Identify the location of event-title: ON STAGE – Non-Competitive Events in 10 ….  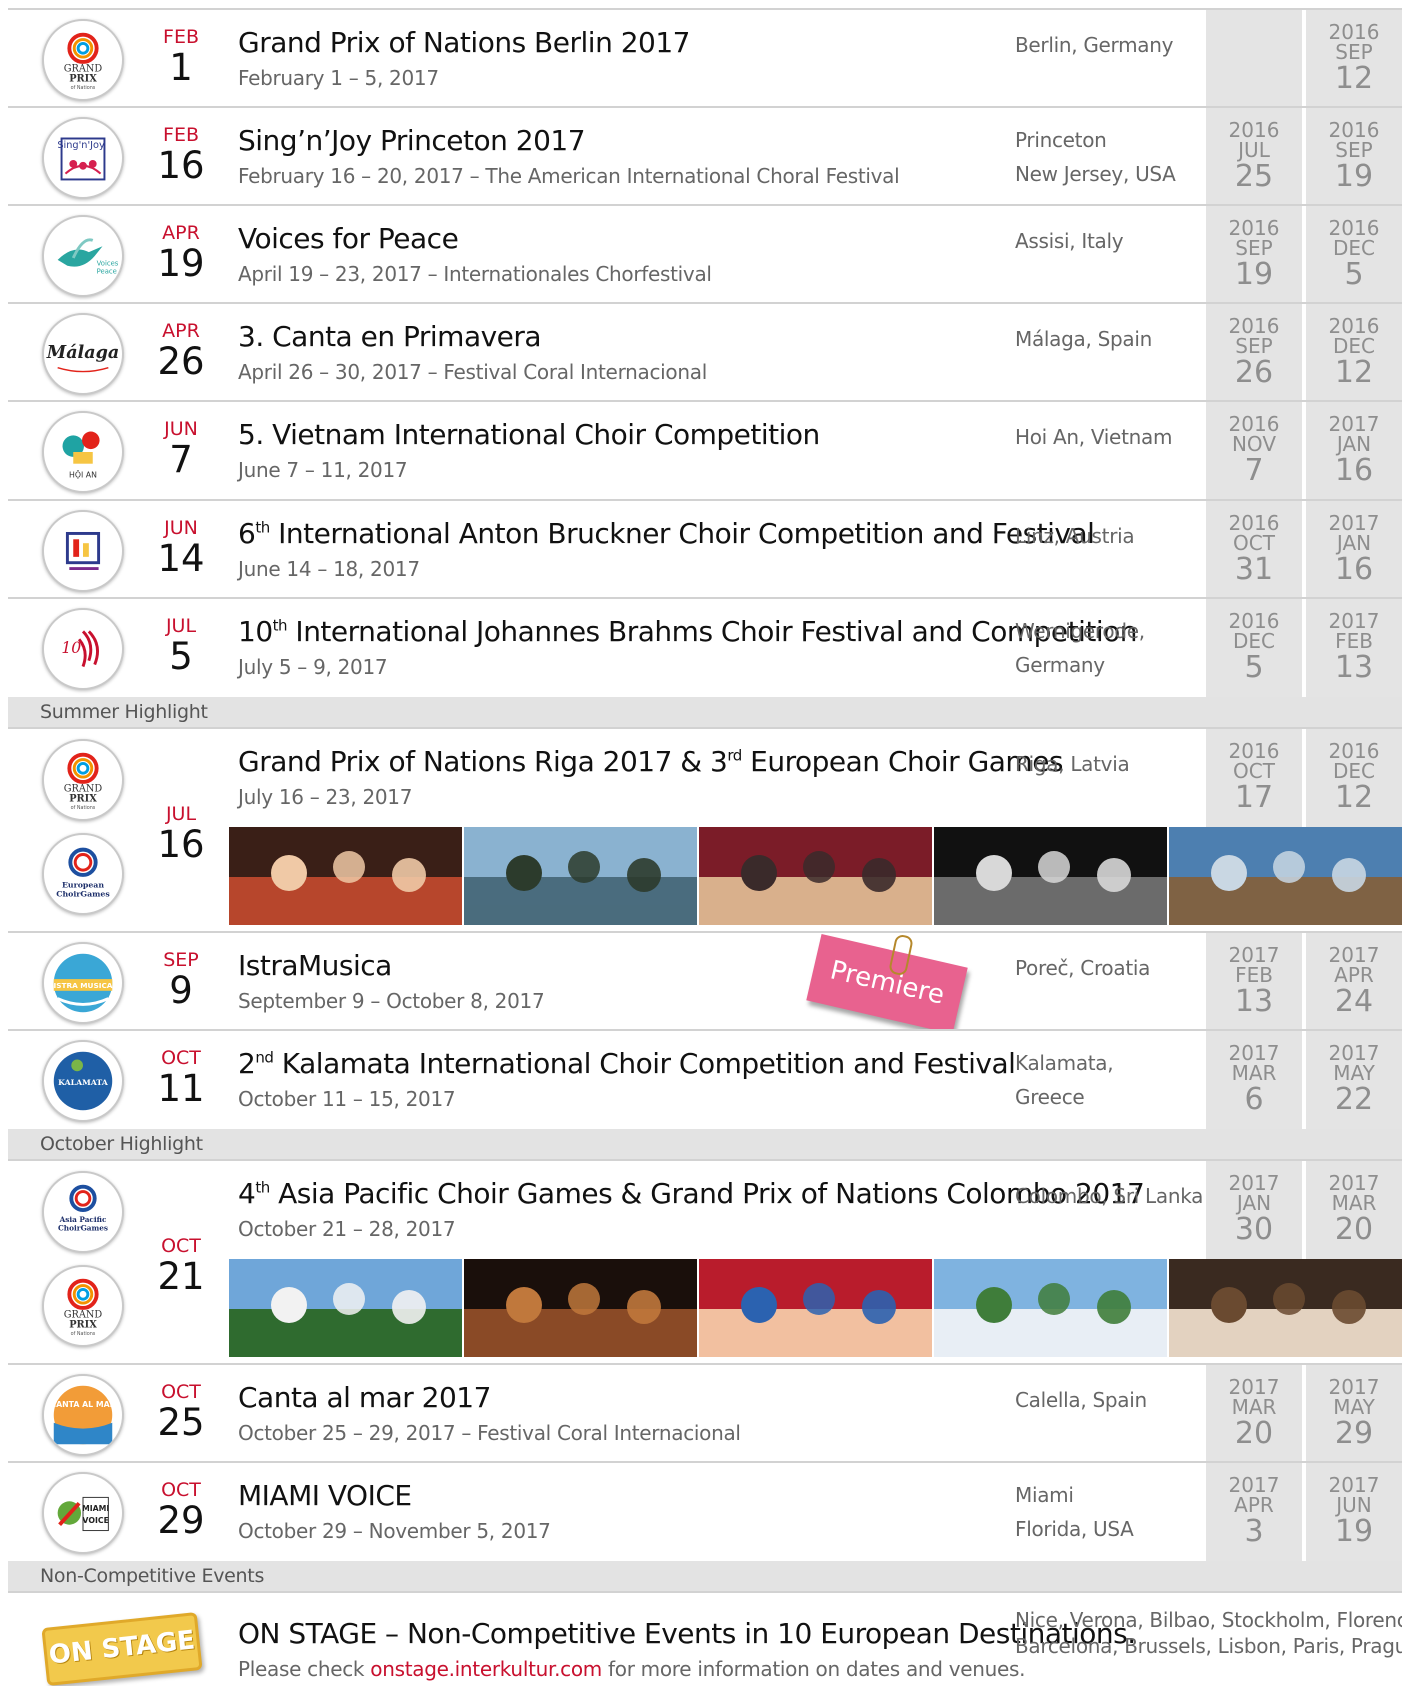
(687, 1633).